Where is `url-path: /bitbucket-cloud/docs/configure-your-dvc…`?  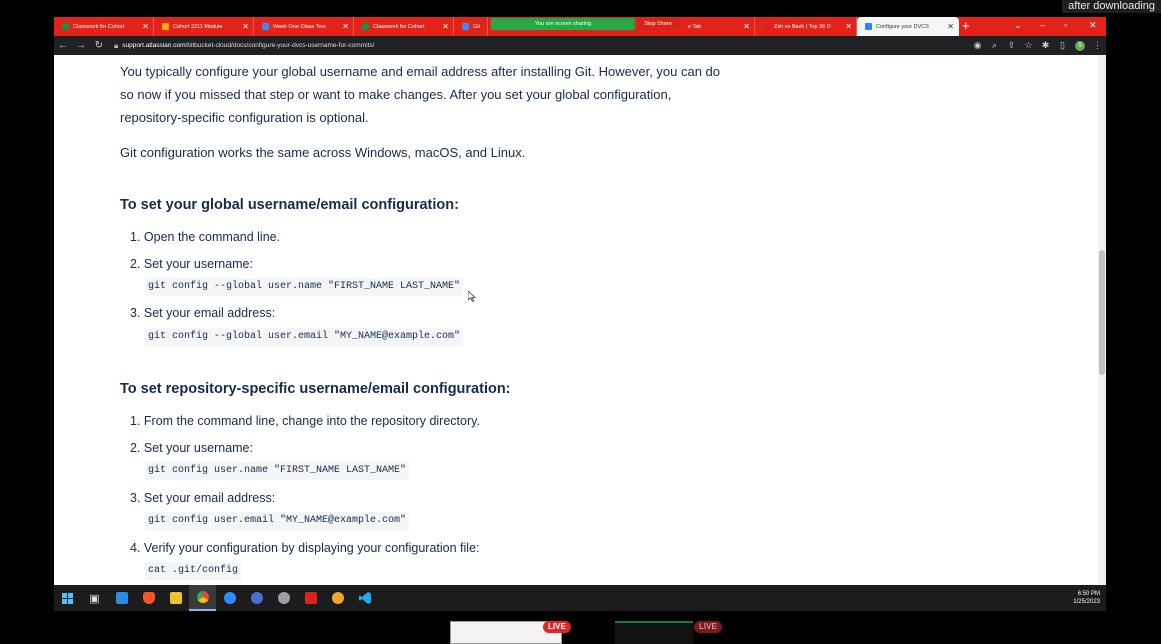 url-path: /bitbucket-cloud/docs/configure-your-dvc… is located at coordinates (280, 45).